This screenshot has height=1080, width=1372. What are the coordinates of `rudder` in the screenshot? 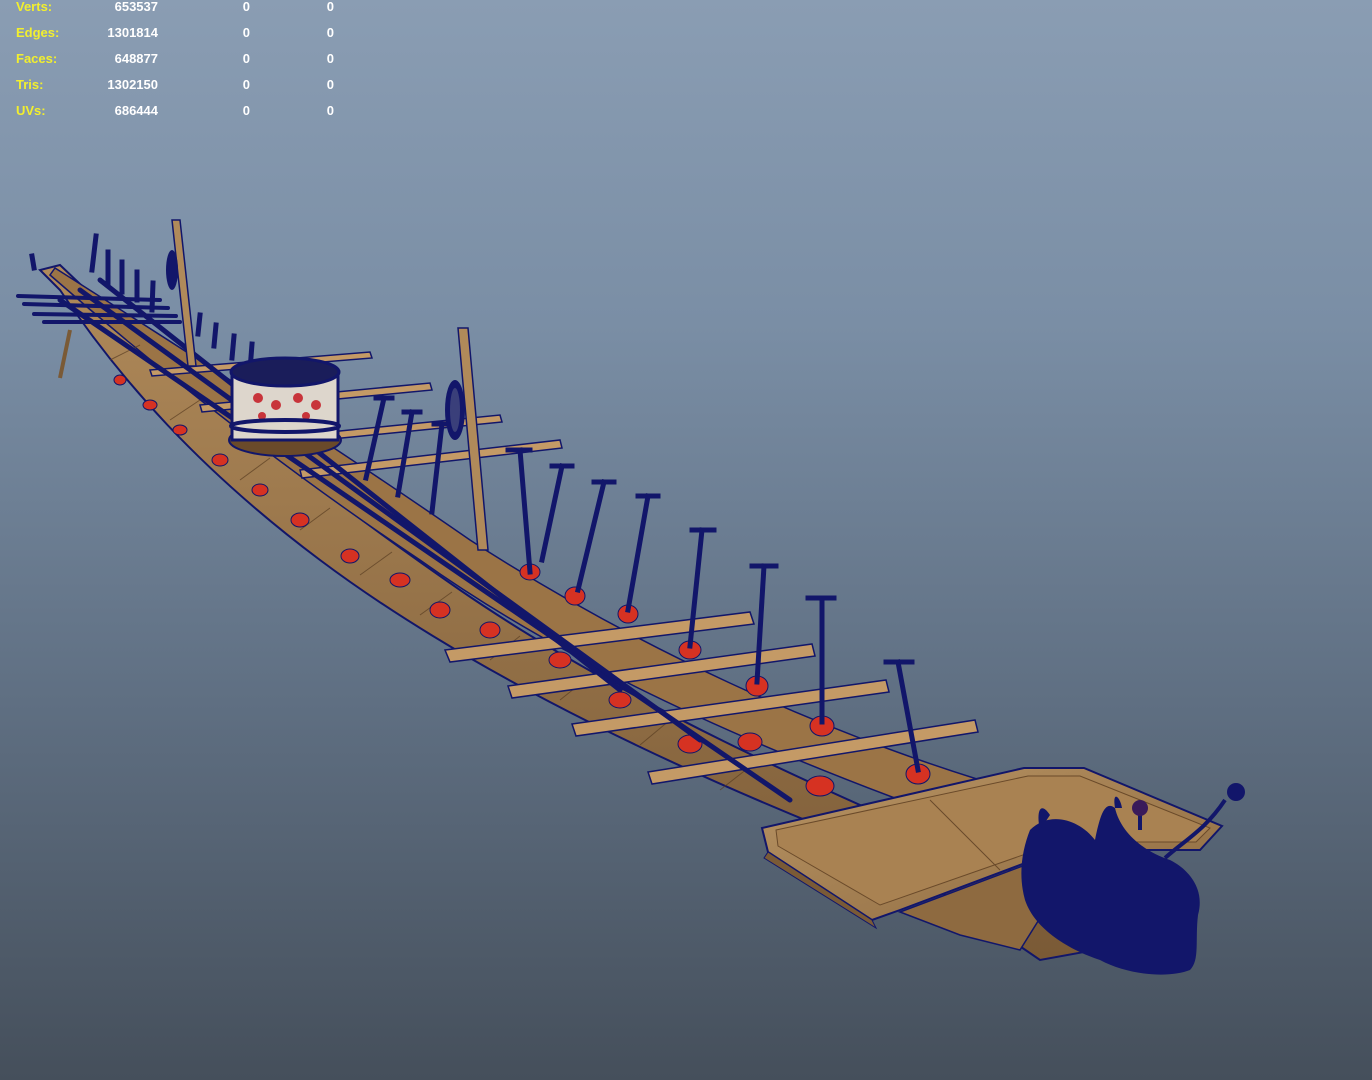 It's located at (65, 354).